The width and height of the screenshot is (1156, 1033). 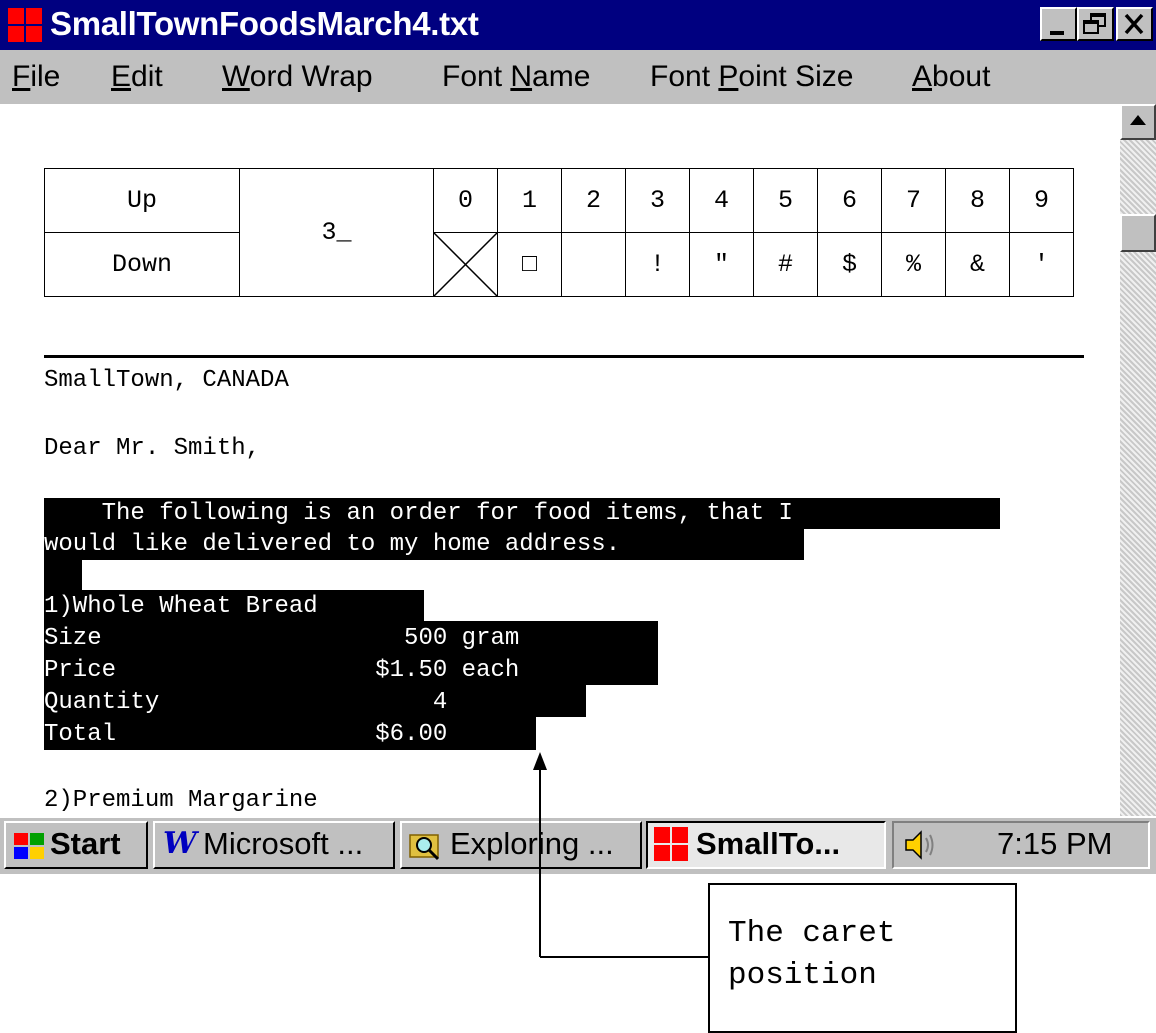 What do you see at coordinates (1138, 460) in the screenshot?
I see `vertical-scrollbar` at bounding box center [1138, 460].